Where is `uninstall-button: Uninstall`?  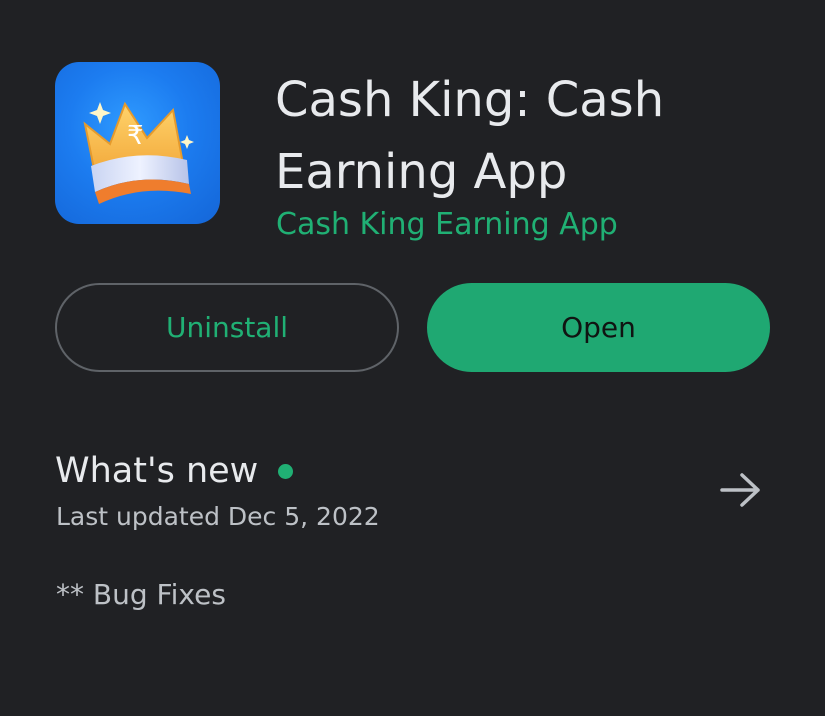 uninstall-button: Uninstall is located at coordinates (227, 327).